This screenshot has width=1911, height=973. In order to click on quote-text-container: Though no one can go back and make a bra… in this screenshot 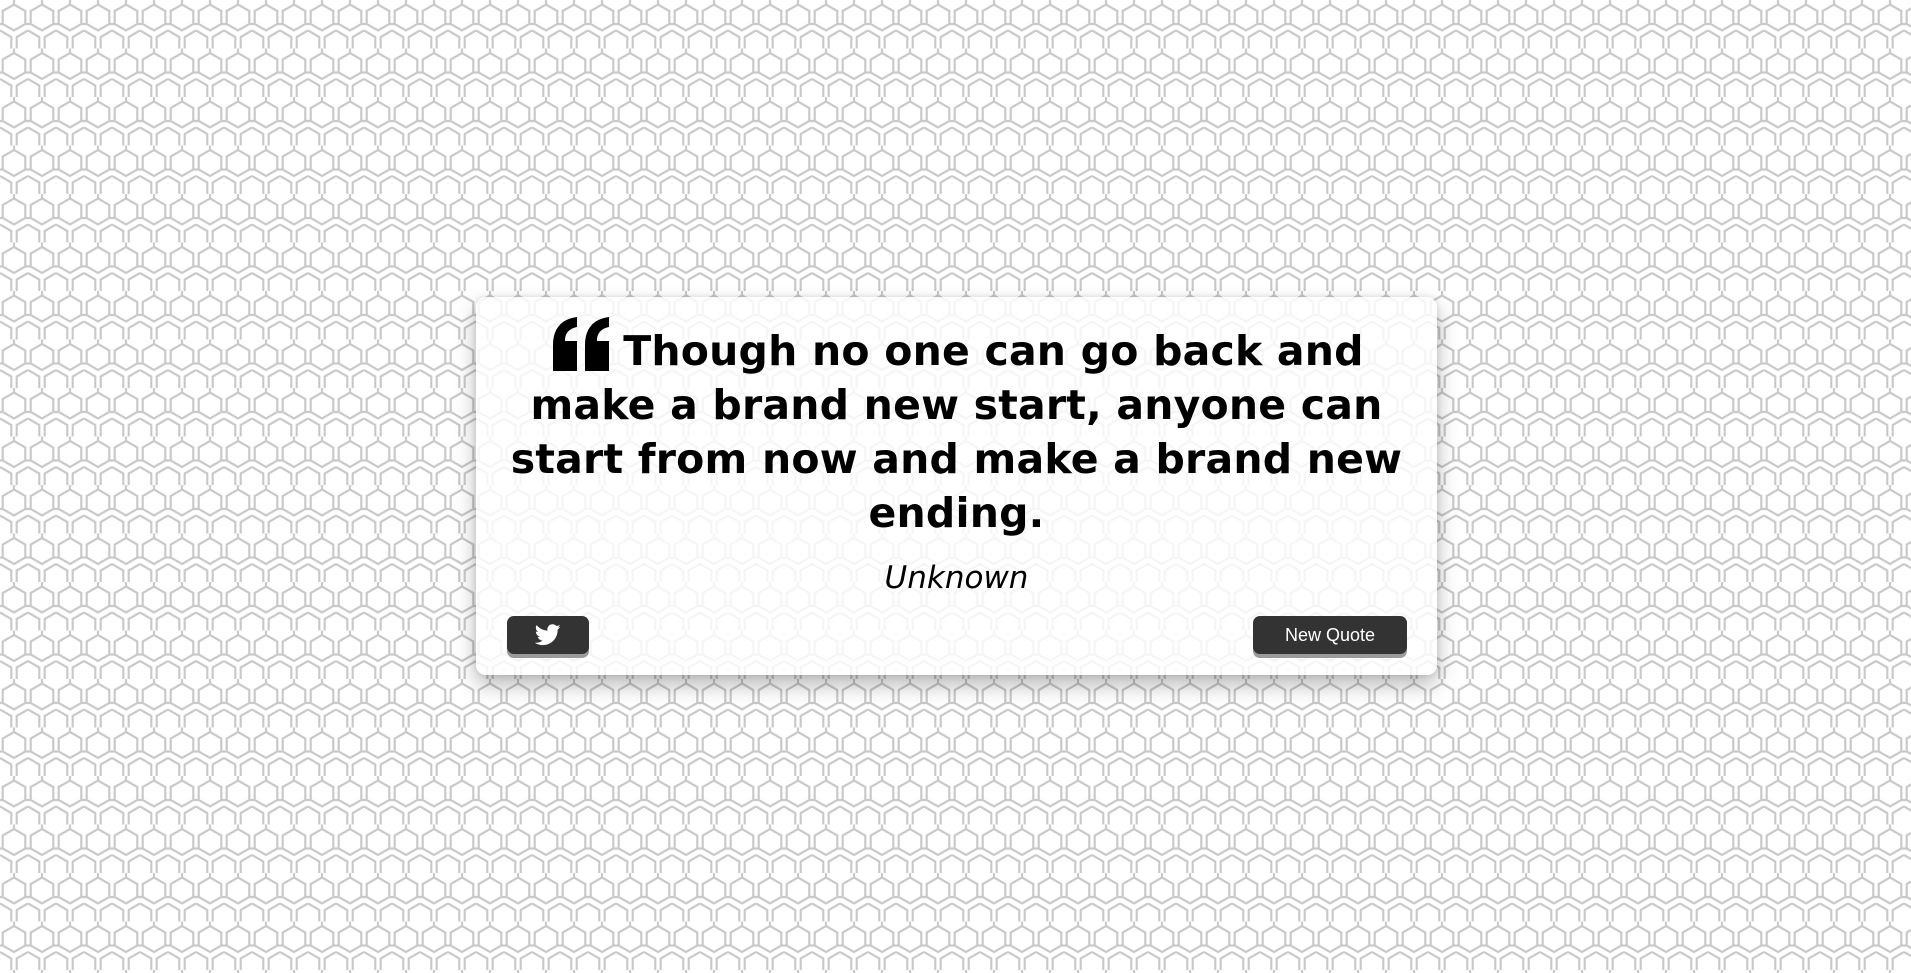, I will do `click(956, 427)`.